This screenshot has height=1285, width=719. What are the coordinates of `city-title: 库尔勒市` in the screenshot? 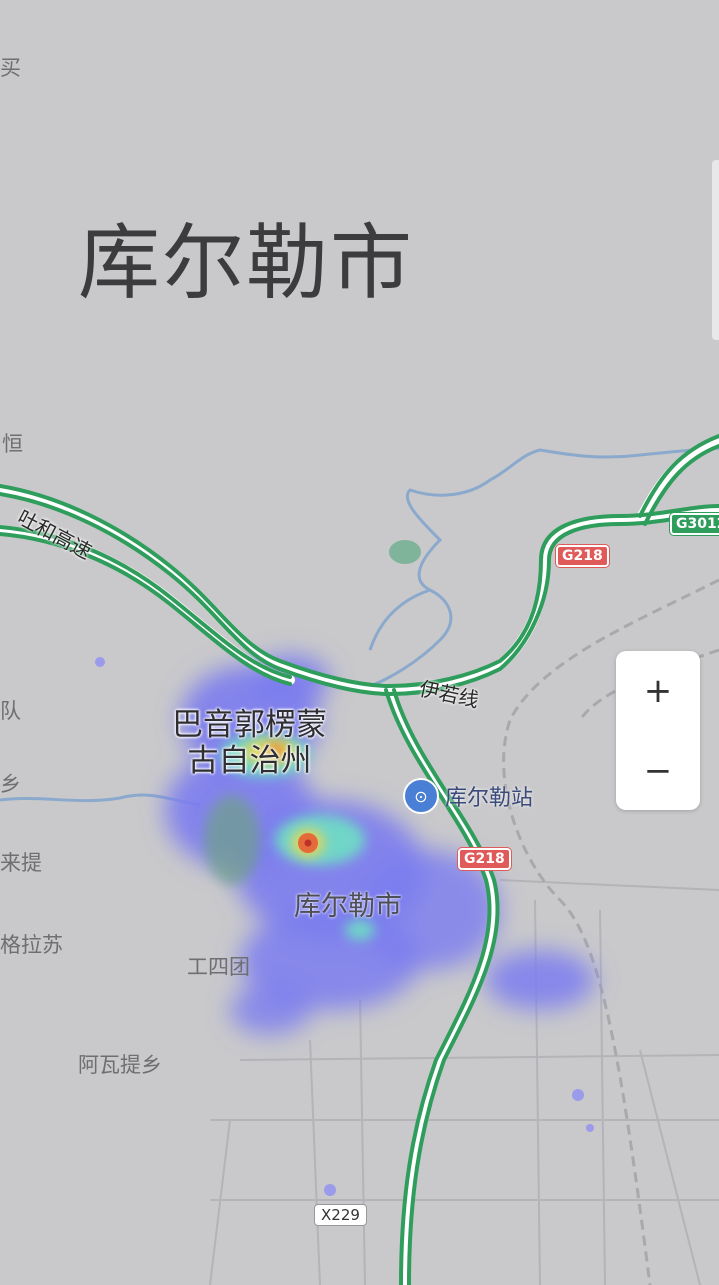 It's located at (246, 263).